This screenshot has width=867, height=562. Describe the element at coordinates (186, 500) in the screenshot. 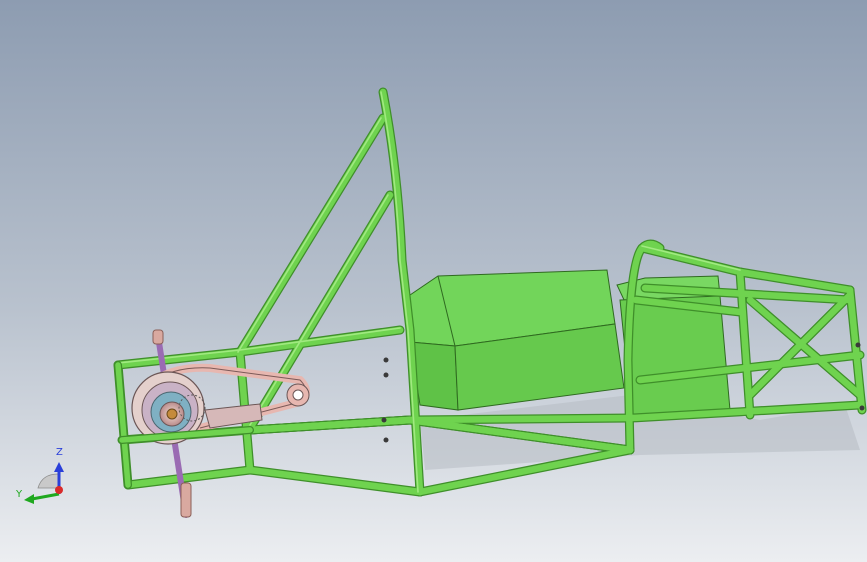

I see `axle-end-bottom` at that location.